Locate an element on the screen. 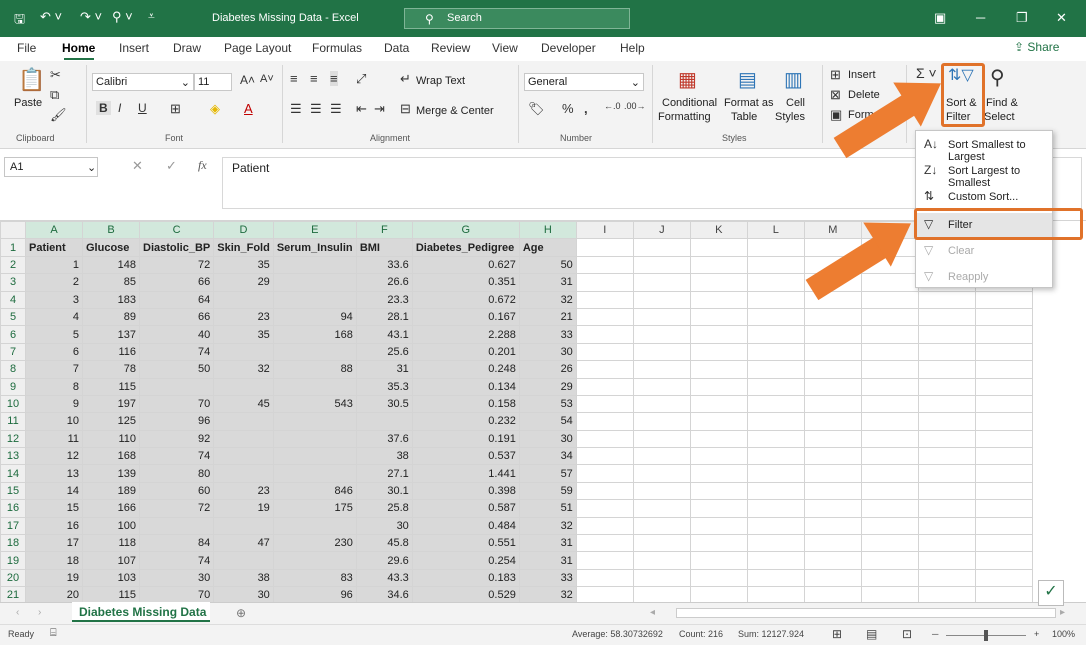  prev-sheet-icon: ‹ is located at coordinates (17, 612).